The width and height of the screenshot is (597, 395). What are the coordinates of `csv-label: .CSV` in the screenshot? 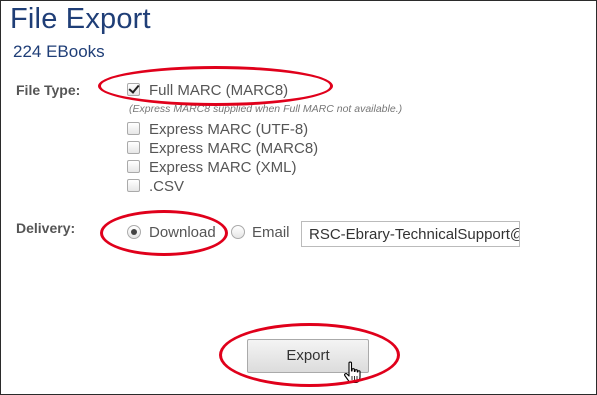 It's located at (167, 186).